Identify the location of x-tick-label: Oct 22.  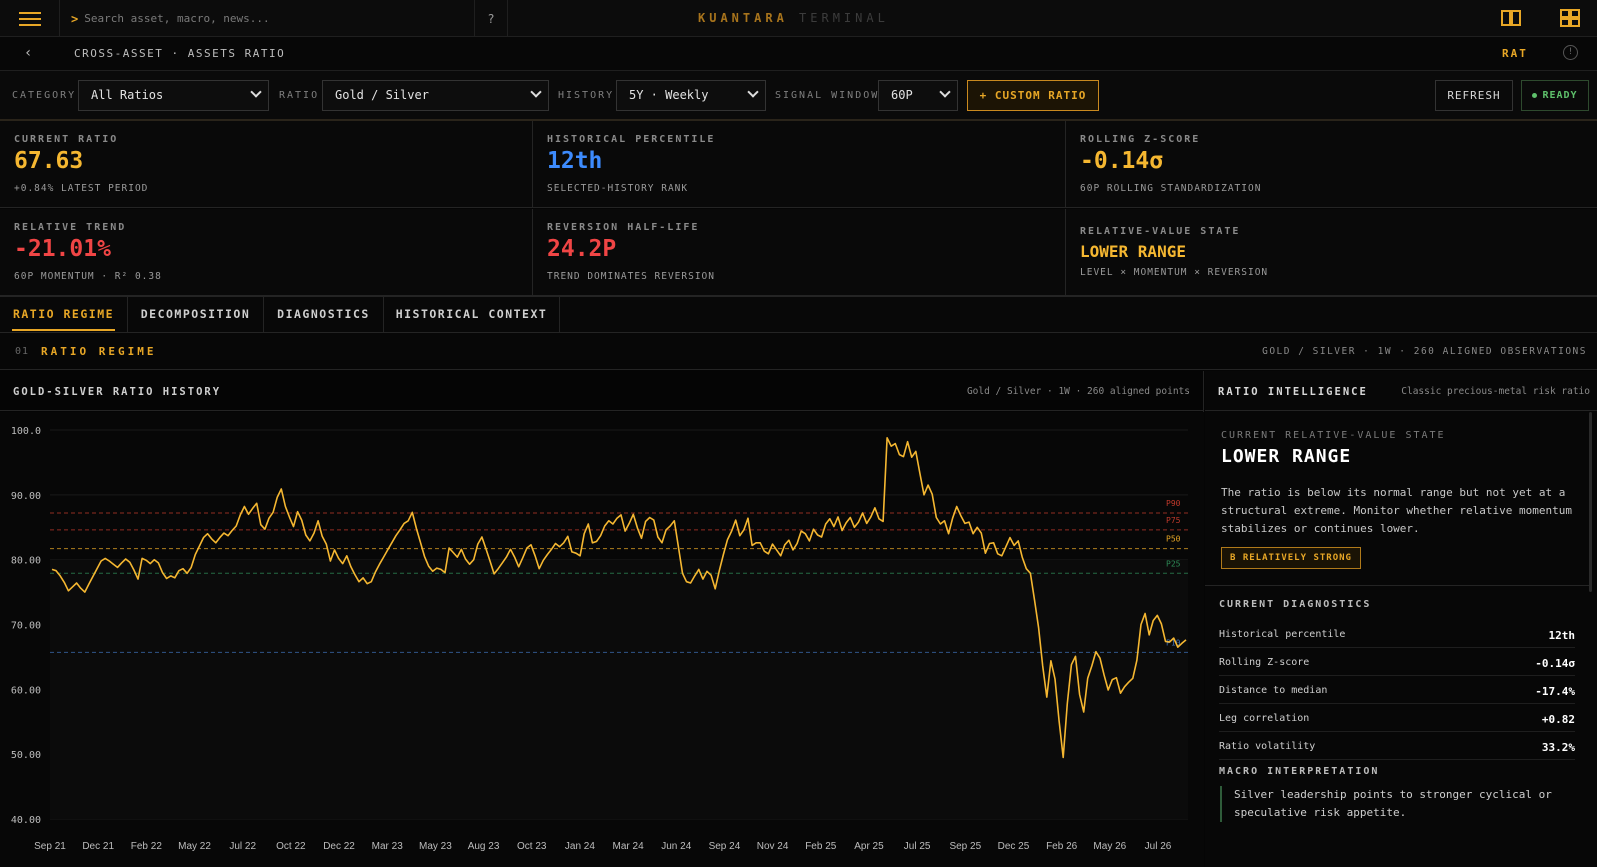
(291, 846).